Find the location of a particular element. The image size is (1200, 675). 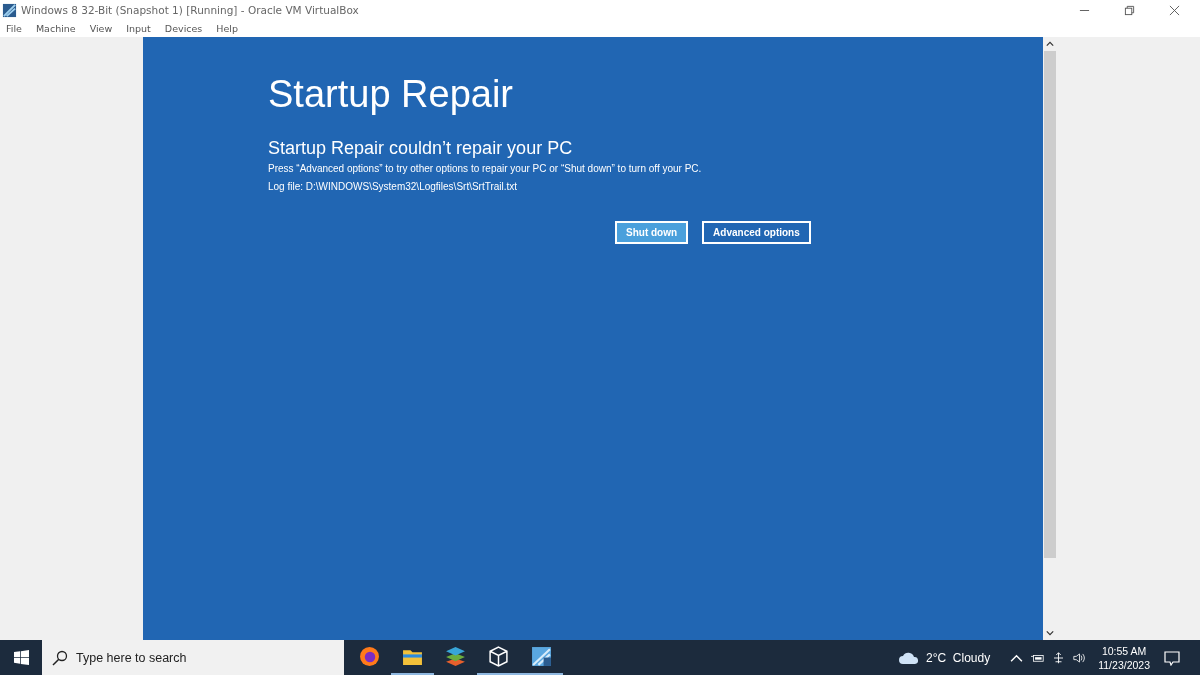

vm-window-icon is located at coordinates (541, 656).